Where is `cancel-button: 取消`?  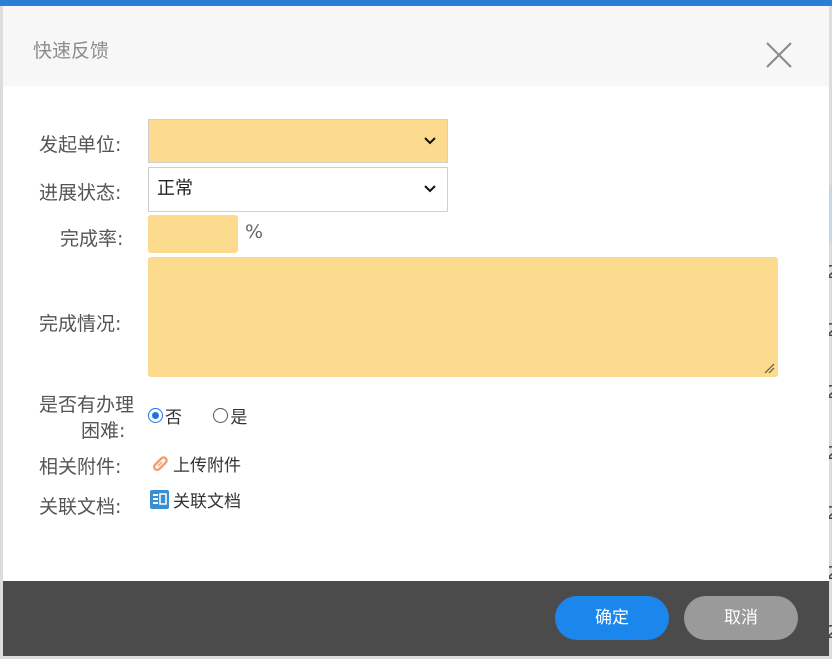
cancel-button: 取消 is located at coordinates (741, 618).